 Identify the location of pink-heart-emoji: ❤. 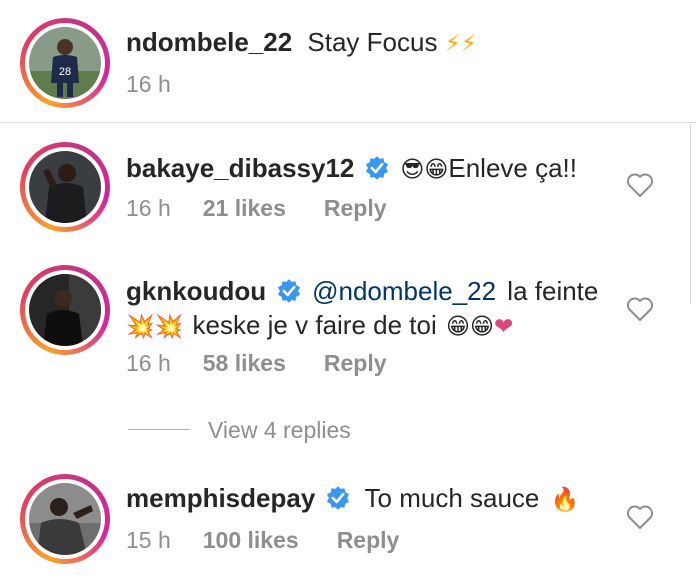
(503, 326).